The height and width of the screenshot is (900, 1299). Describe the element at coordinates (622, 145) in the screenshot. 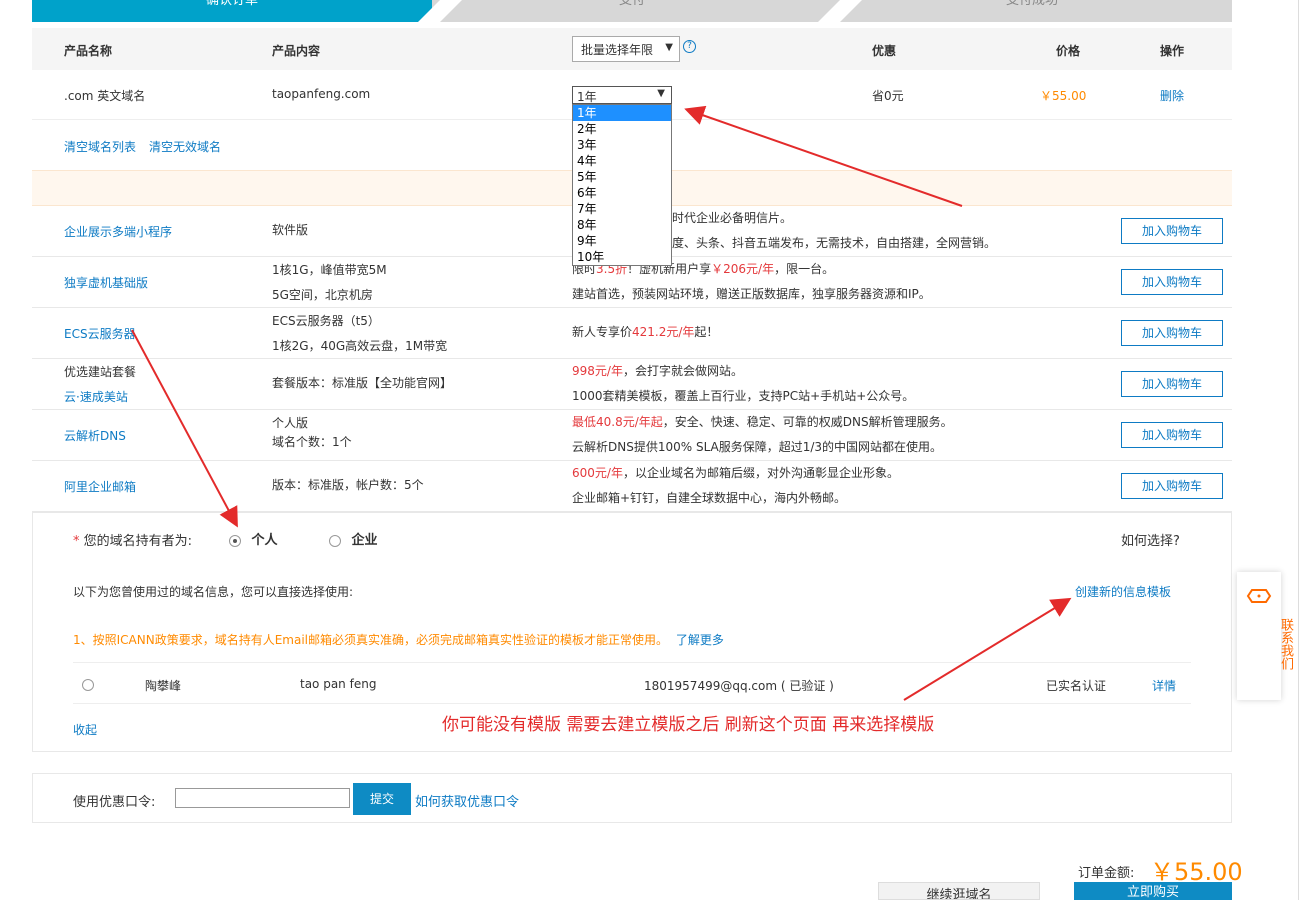

I see `year-option: 3年` at that location.